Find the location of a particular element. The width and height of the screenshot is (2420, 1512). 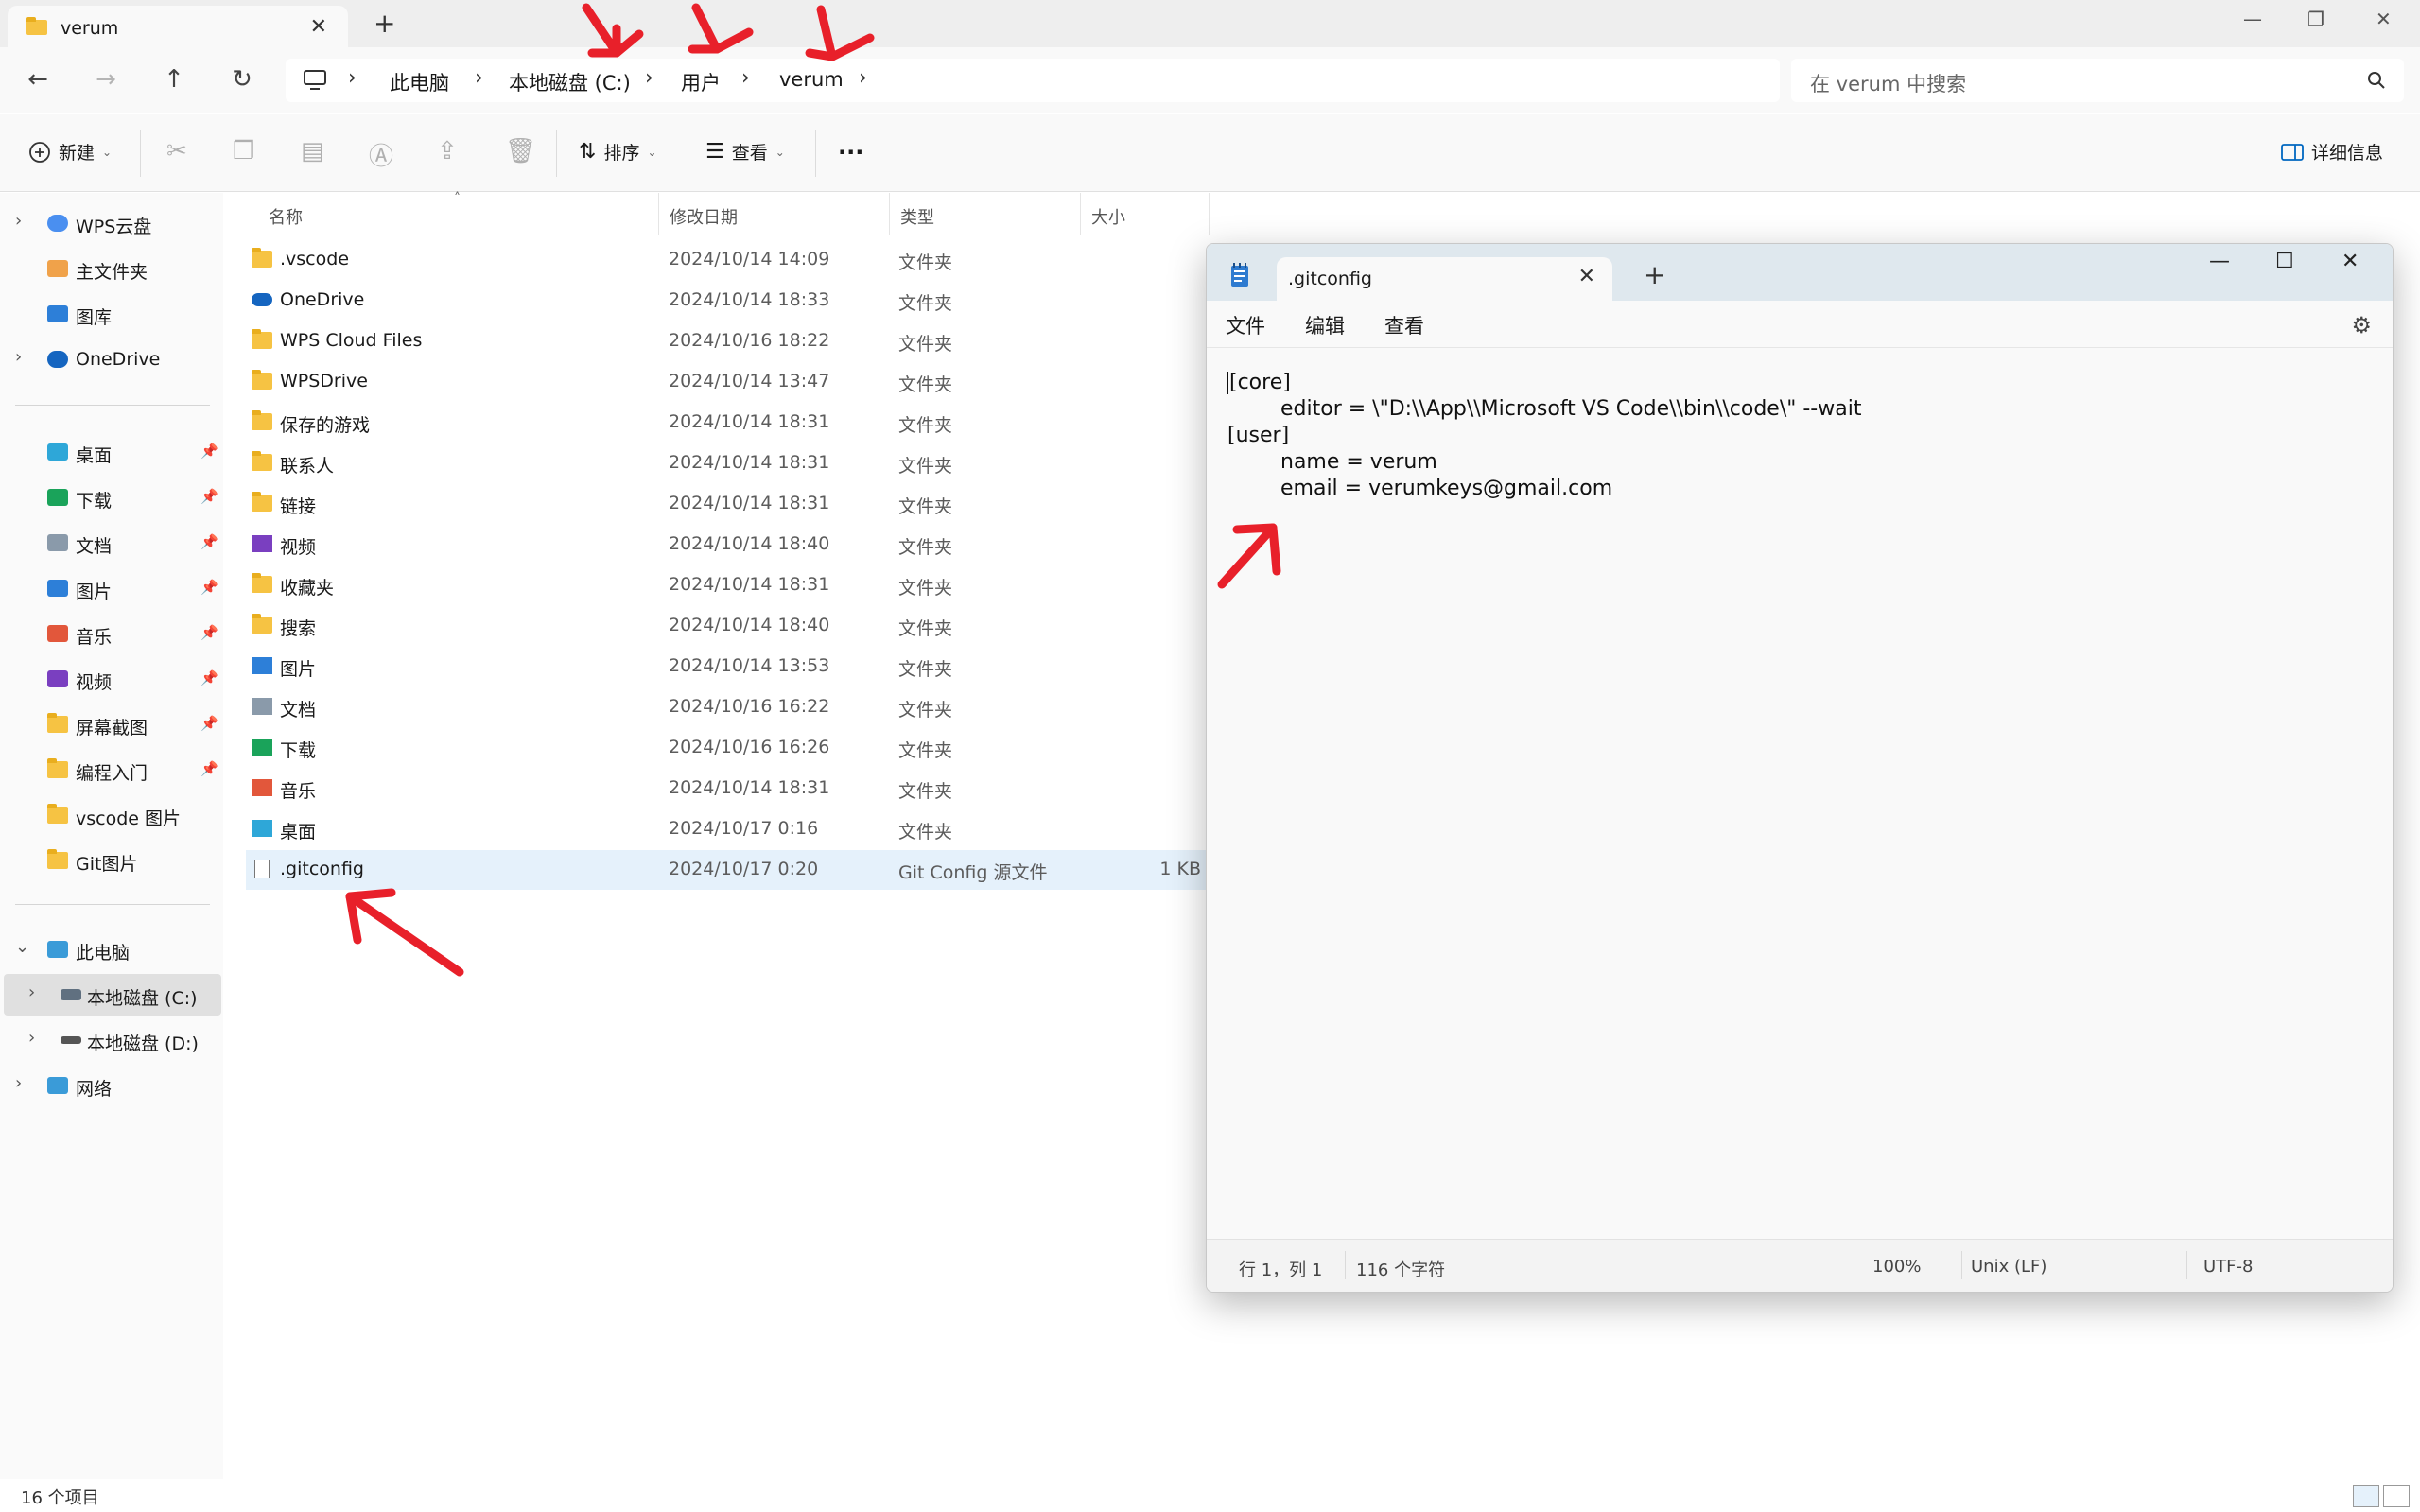

file-row: OneDrive 2024/10/14 18:33 文件夹 is located at coordinates (727, 301).